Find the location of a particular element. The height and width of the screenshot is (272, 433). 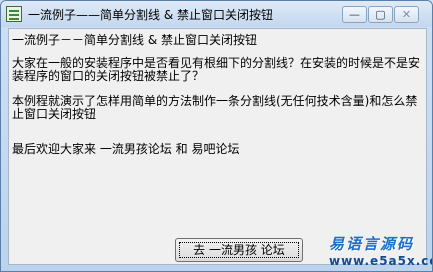

title-bar: 一流例子——简单分割线 & 禁止窗口关闭按钮 — ▢ ✕ is located at coordinates (216, 14).